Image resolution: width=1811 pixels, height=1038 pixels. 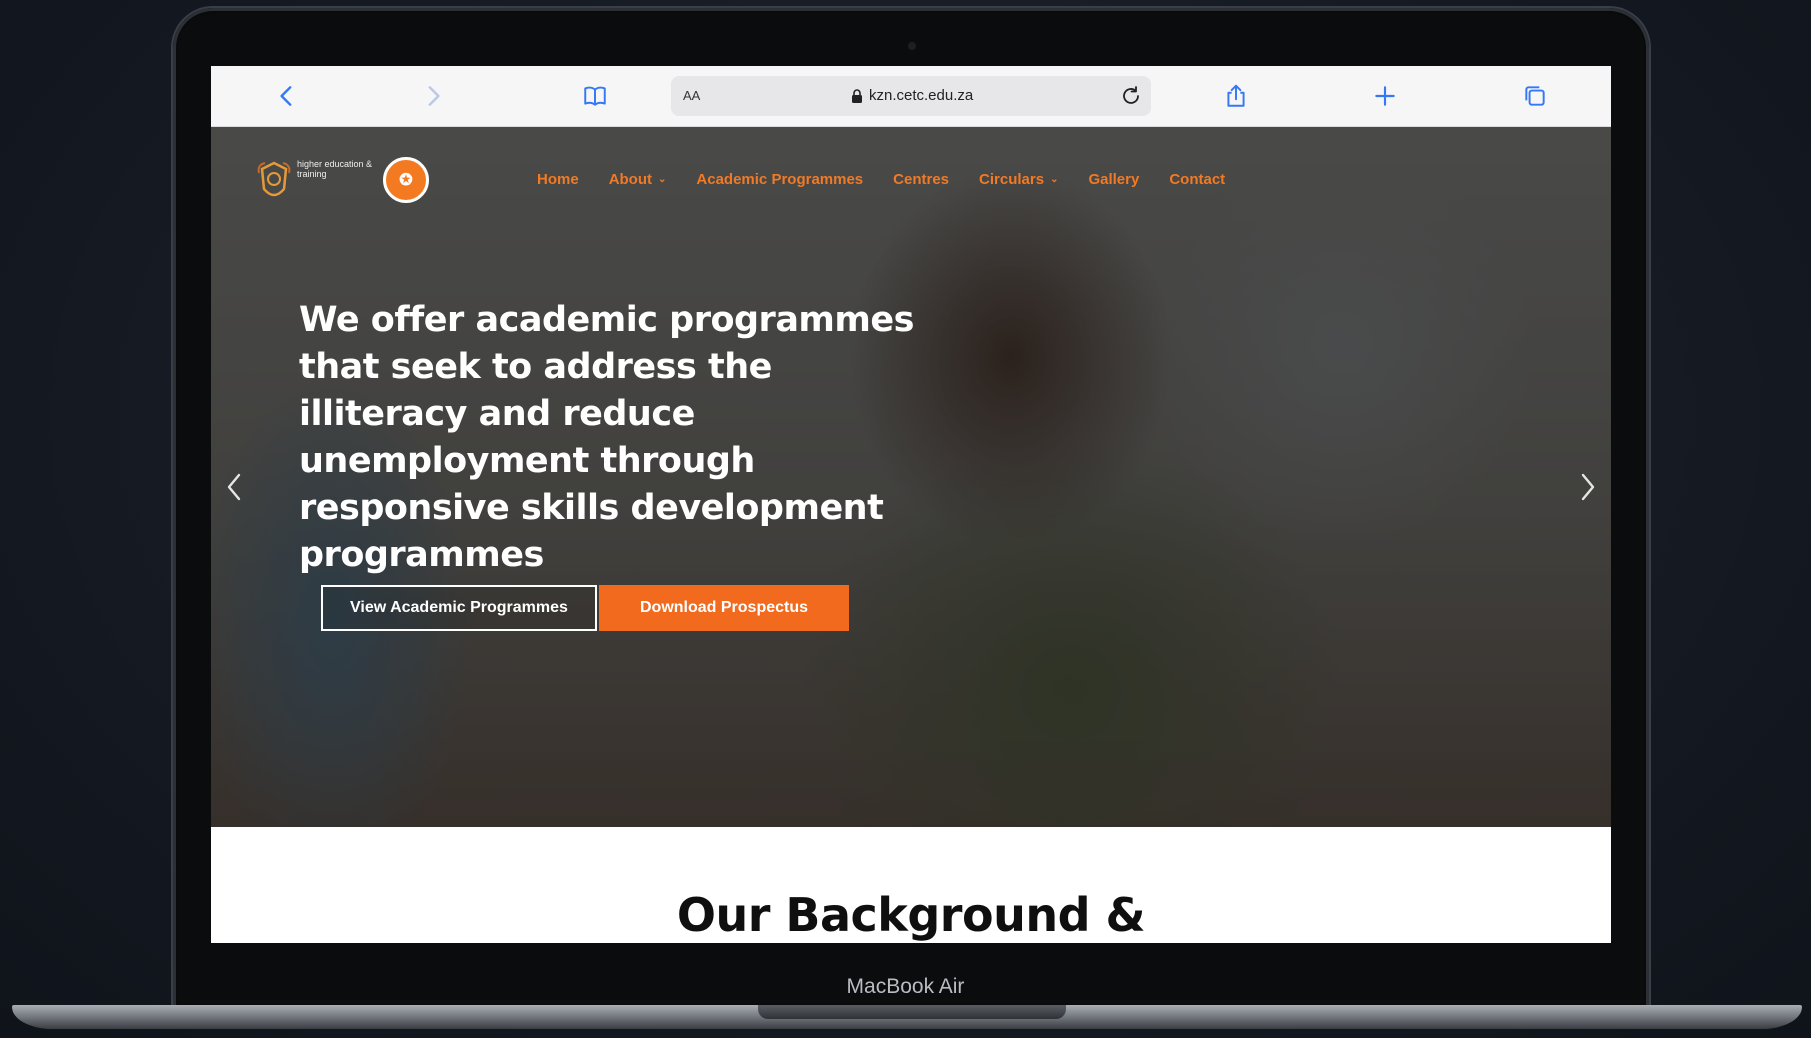 I want to click on plus-icon, so click(x=1385, y=96).